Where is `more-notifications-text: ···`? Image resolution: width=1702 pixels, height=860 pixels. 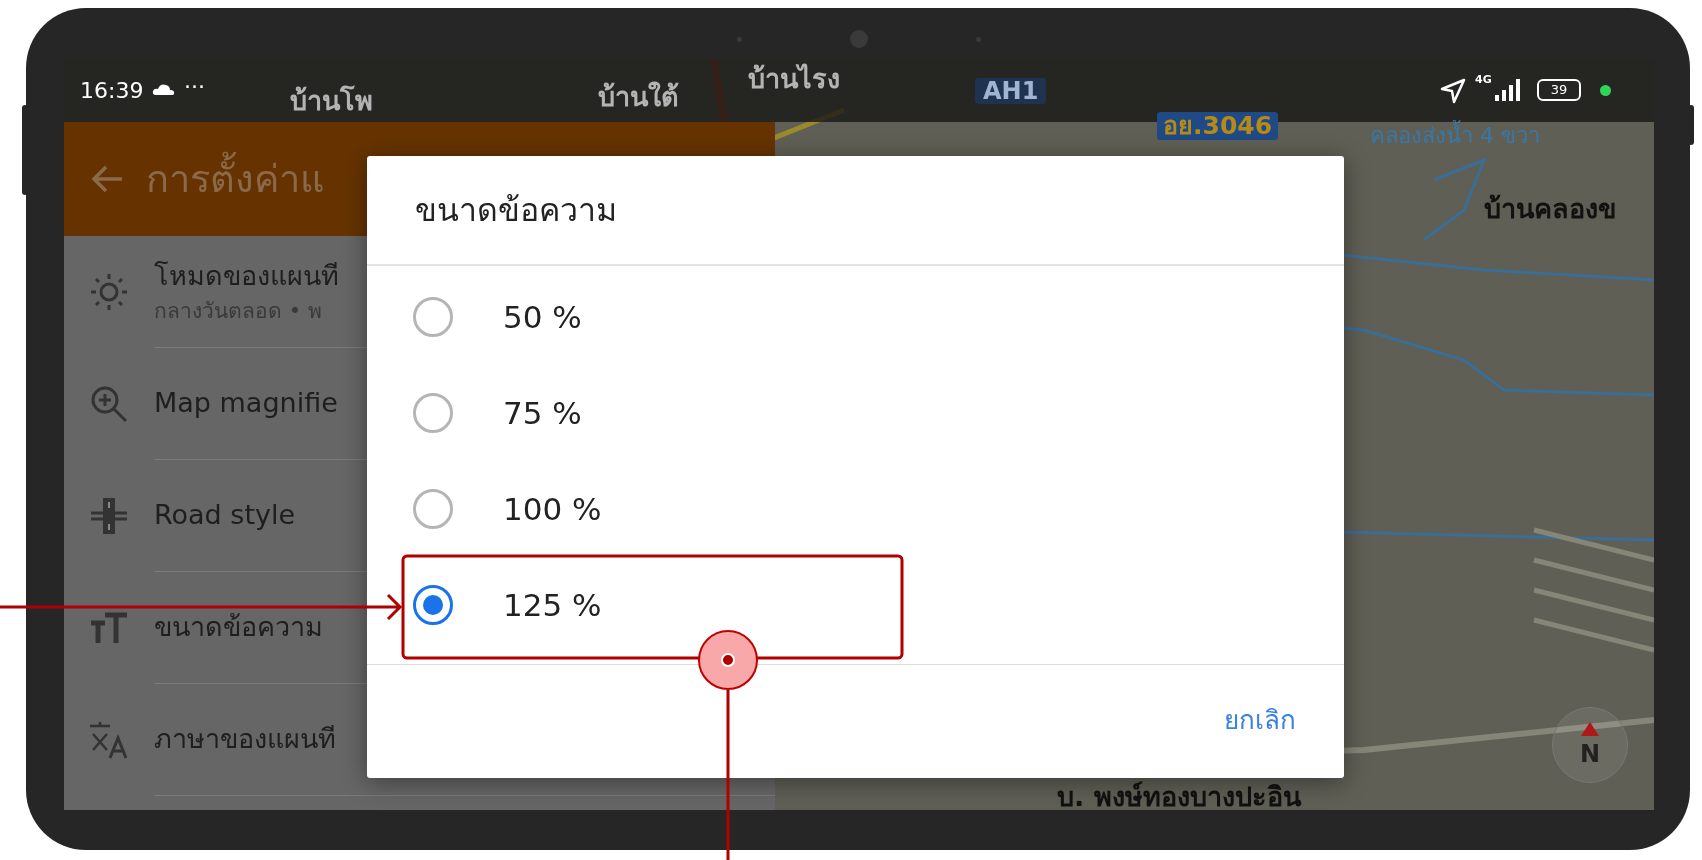
more-notifications-text: ··· is located at coordinates (194, 87).